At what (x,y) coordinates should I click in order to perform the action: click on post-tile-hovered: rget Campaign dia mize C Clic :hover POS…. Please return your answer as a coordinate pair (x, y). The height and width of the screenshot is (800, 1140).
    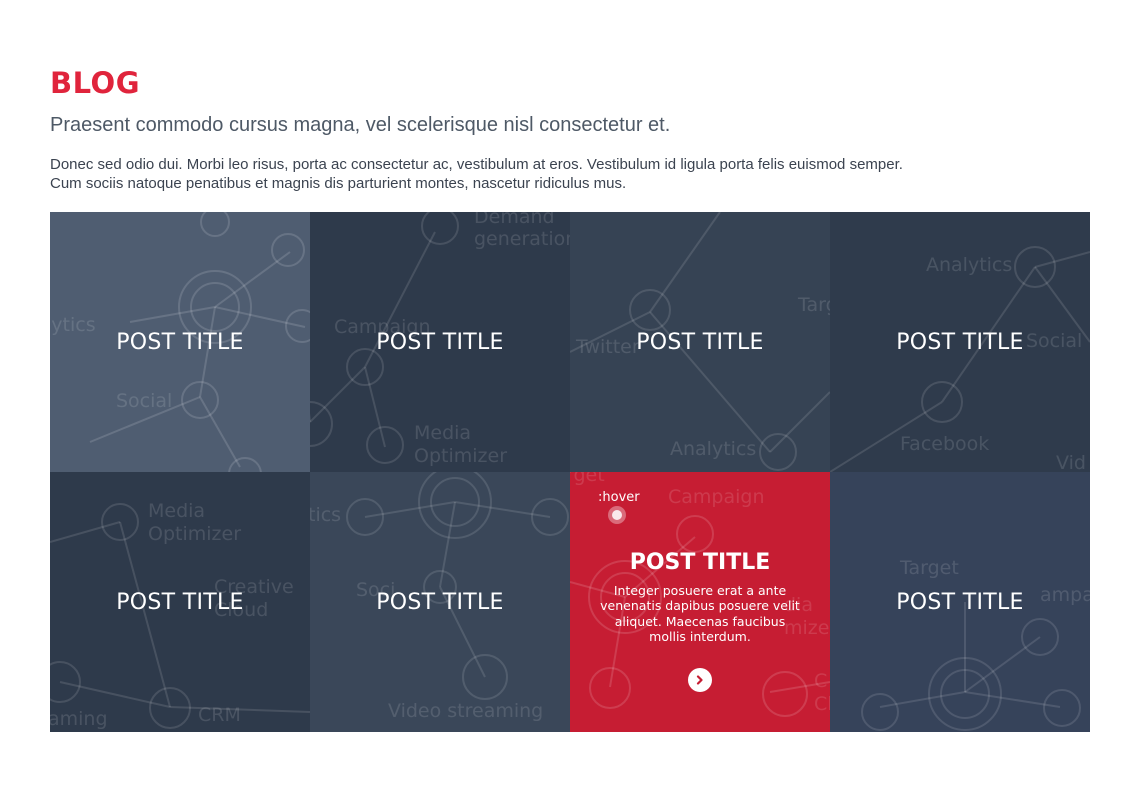
    Looking at the image, I should click on (700, 602).